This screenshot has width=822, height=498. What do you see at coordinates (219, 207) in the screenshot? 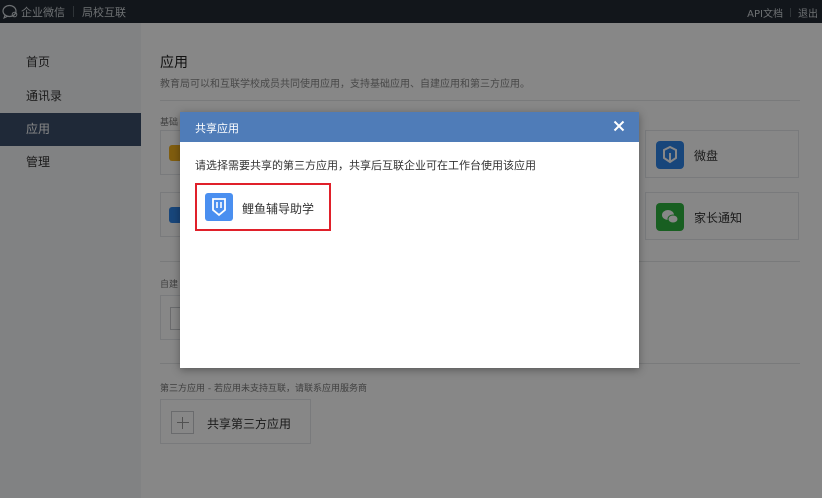
I see `bookmark-shield-icon` at bounding box center [219, 207].